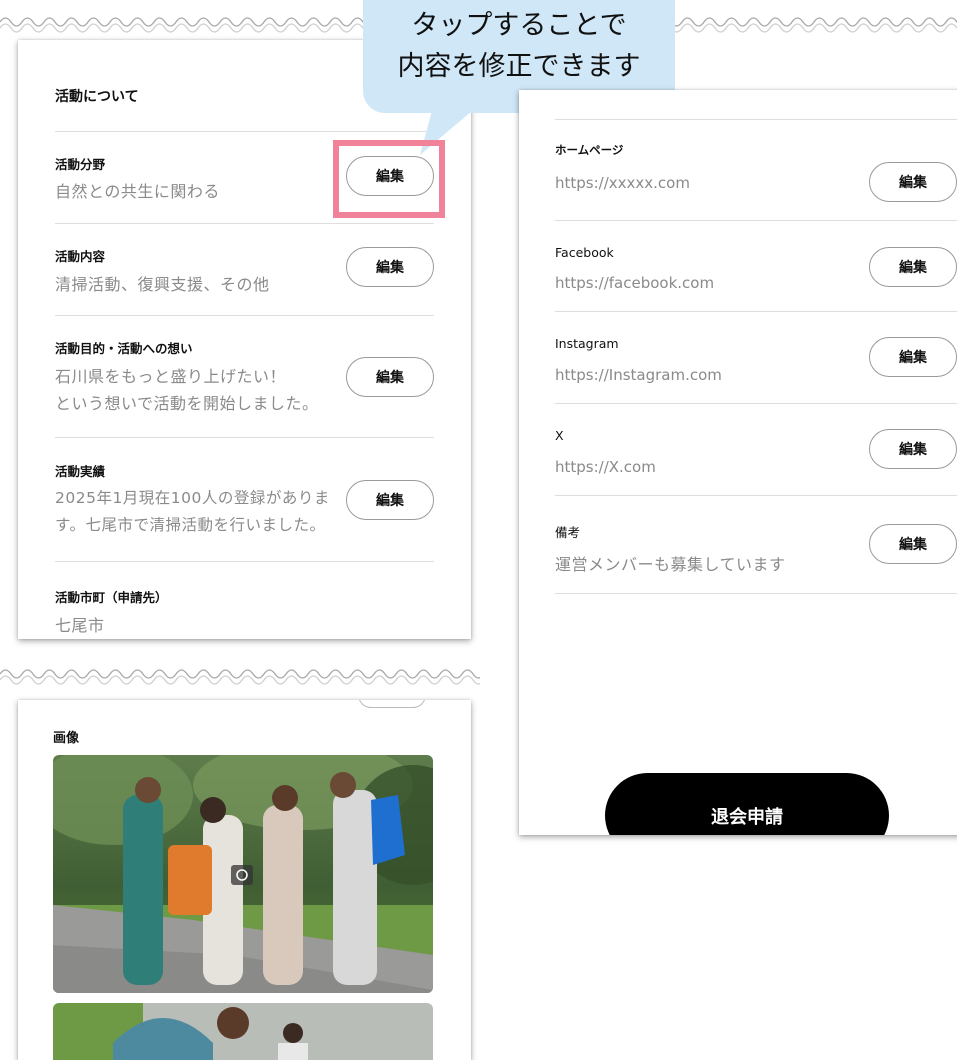 This screenshot has width=957, height=1060. What do you see at coordinates (390, 377) in the screenshot?
I see `edit-button-activity-purpose: 編集` at bounding box center [390, 377].